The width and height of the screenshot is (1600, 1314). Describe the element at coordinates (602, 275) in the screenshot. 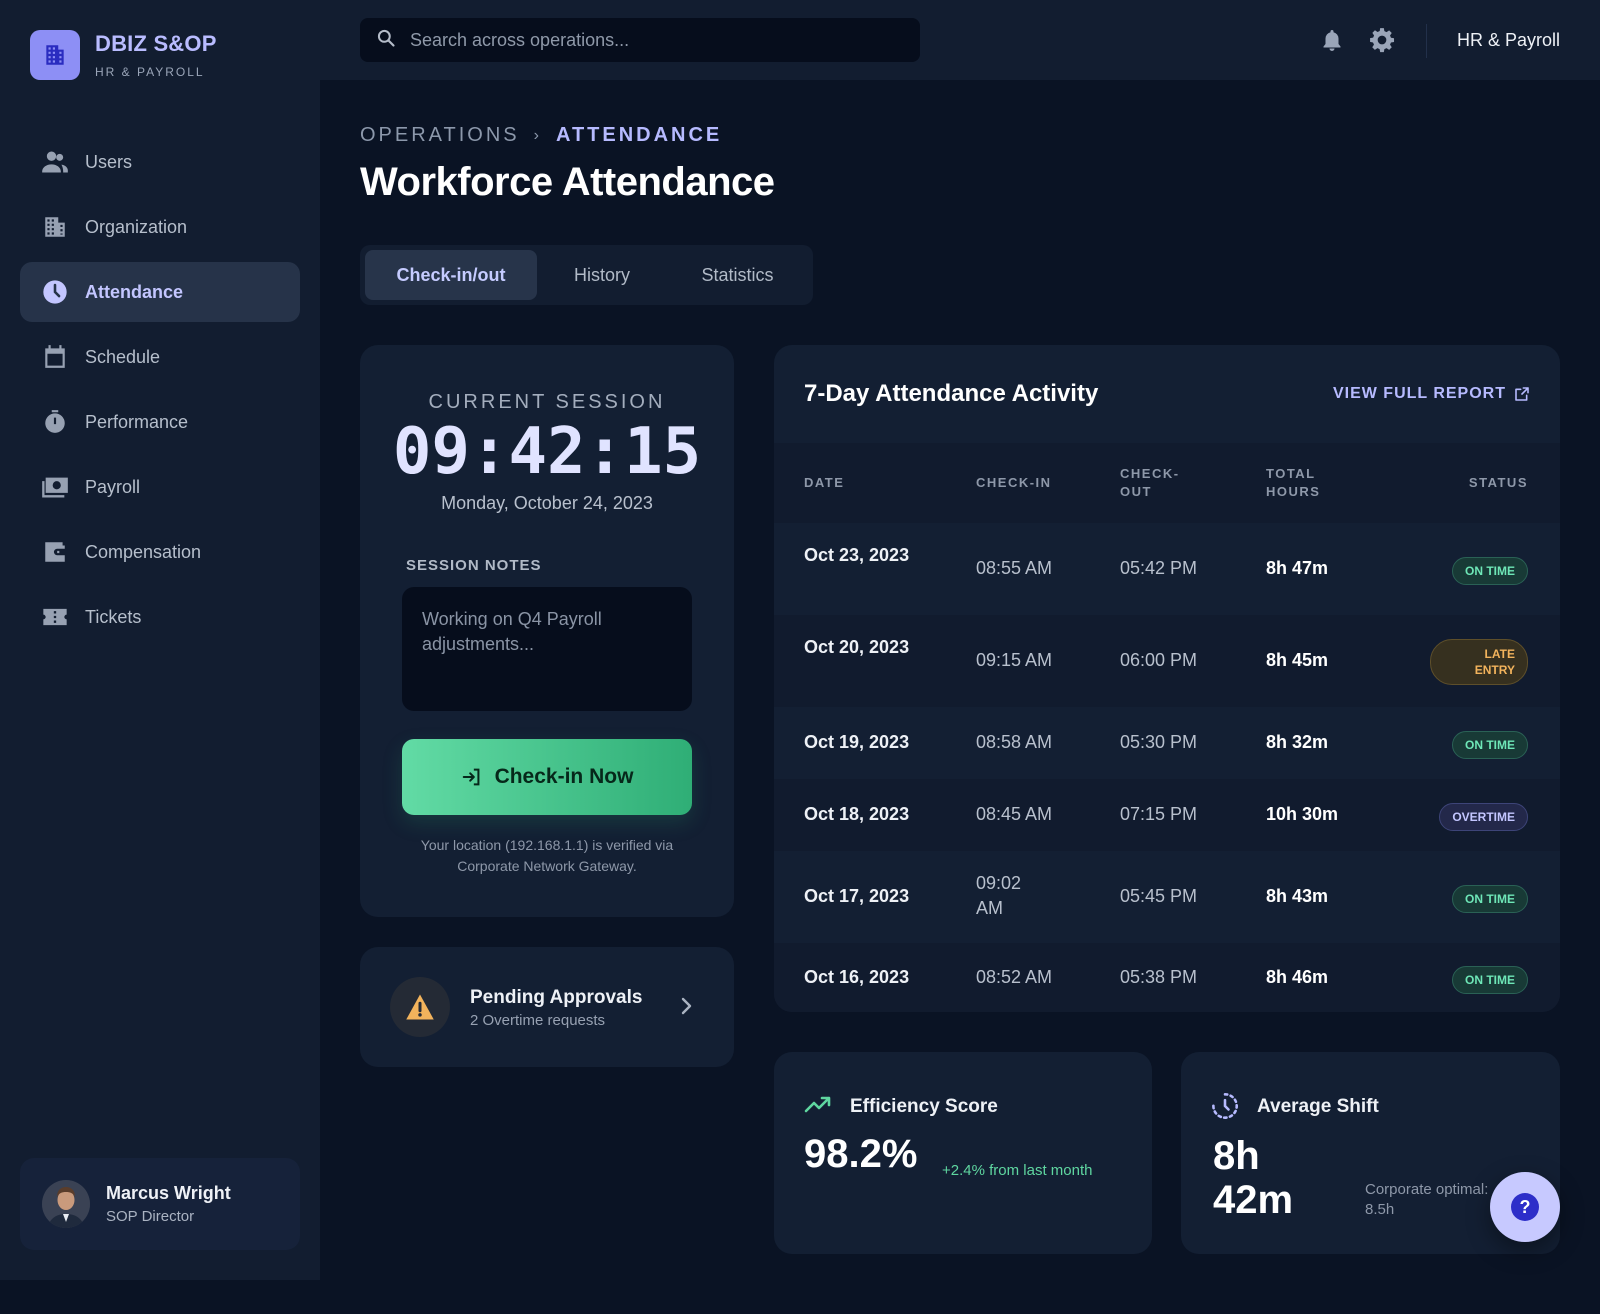

I see `tab-history: History` at that location.